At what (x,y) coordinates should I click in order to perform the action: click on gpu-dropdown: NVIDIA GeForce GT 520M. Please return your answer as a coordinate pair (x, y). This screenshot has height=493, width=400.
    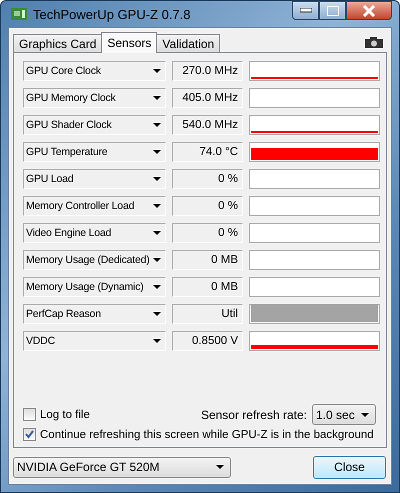
    Looking at the image, I should click on (122, 467).